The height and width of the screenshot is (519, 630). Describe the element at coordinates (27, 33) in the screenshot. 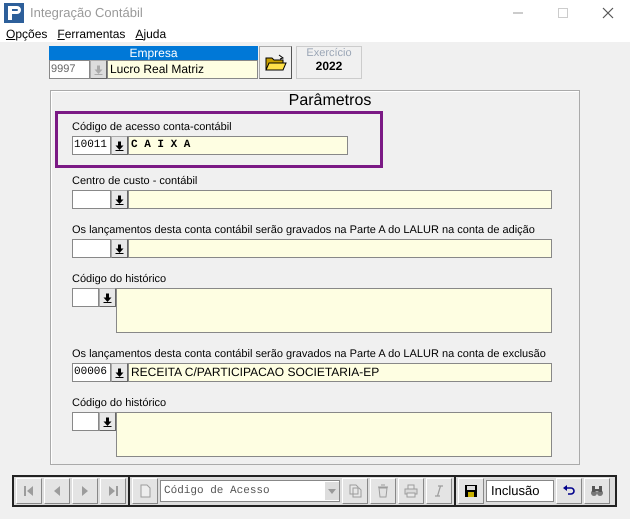

I see `menu-item: Opções` at that location.